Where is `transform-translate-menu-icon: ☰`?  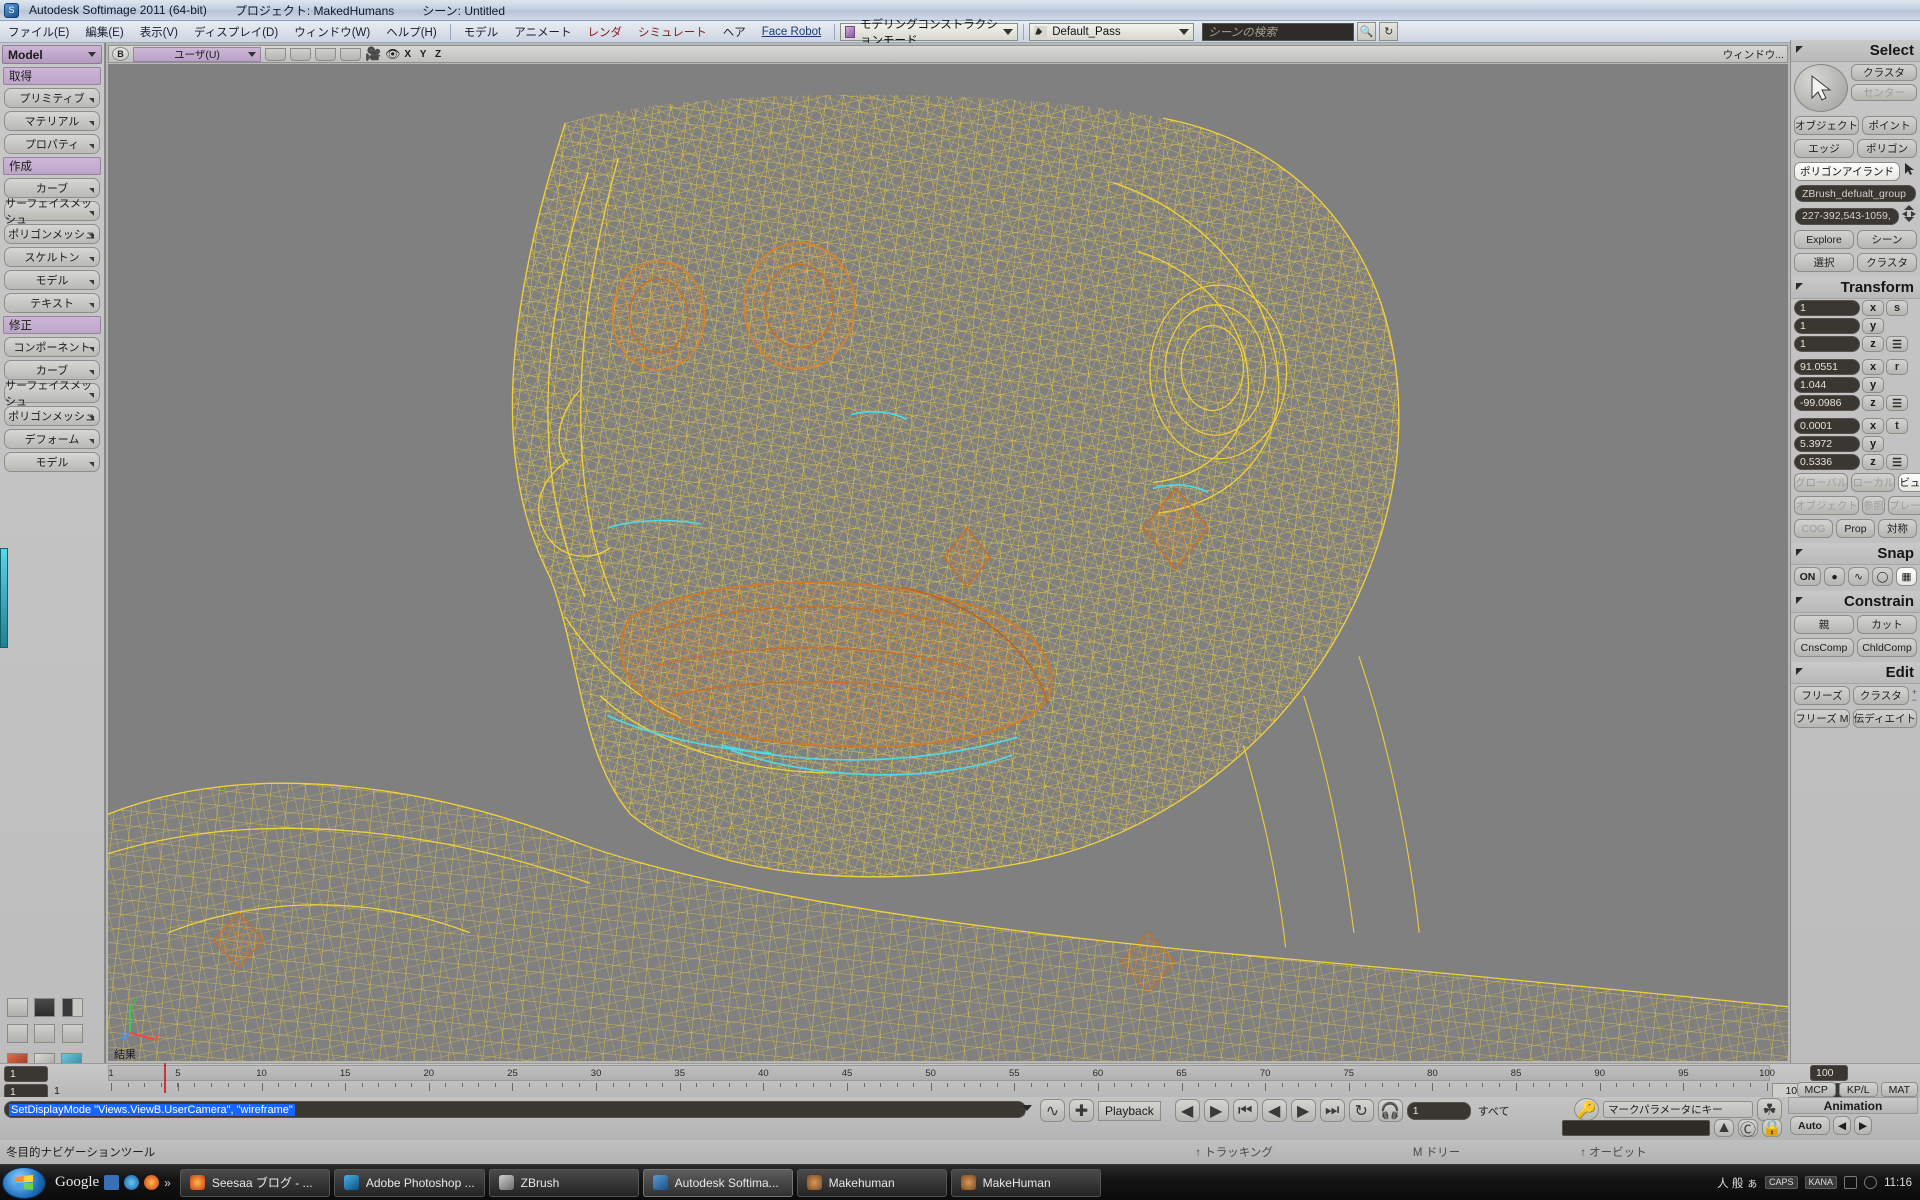
transform-translate-menu-icon: ☰ is located at coordinates (1897, 462).